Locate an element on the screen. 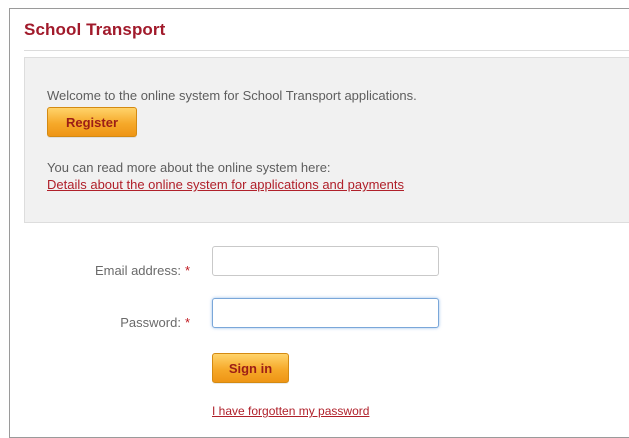  title-divider is located at coordinates (326, 50).